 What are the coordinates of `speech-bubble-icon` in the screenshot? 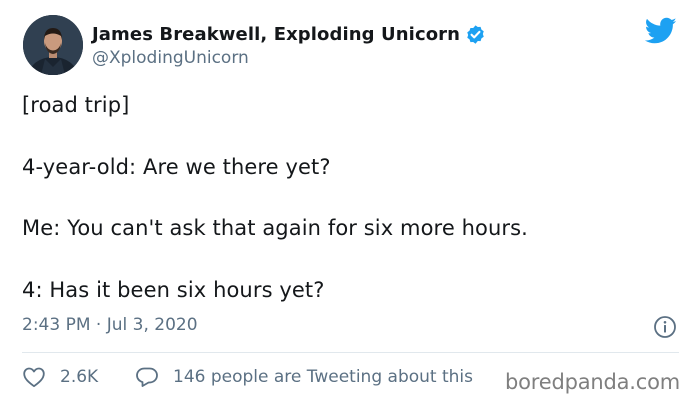 It's located at (147, 377).